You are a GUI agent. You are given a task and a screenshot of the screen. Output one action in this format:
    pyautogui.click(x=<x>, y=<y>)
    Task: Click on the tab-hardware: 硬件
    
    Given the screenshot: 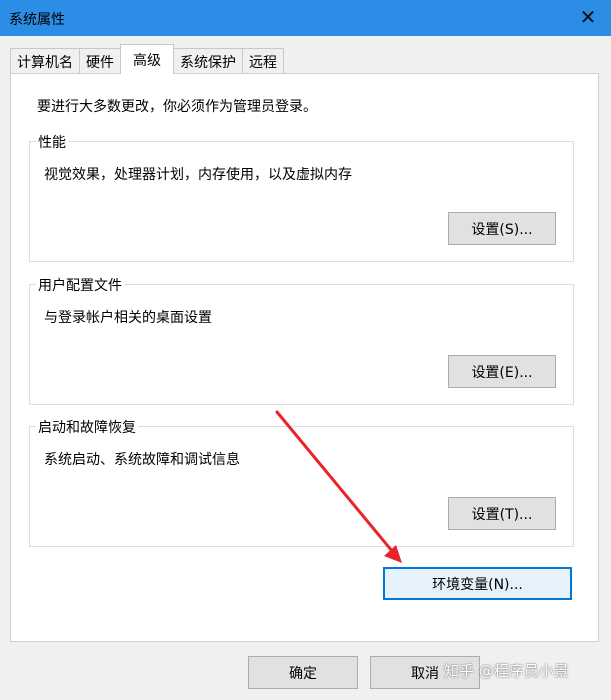 What is the action you would take?
    pyautogui.click(x=100, y=61)
    